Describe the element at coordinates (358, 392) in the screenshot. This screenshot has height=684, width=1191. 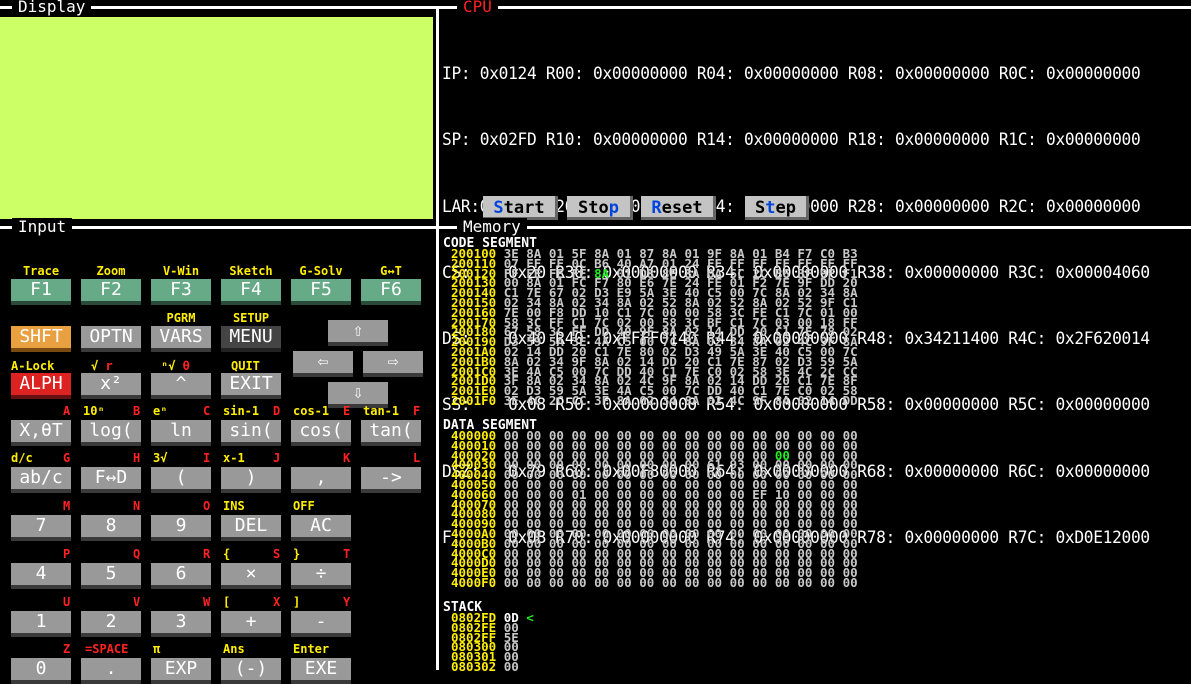
I see `arrow-down-icon: ⇩` at that location.